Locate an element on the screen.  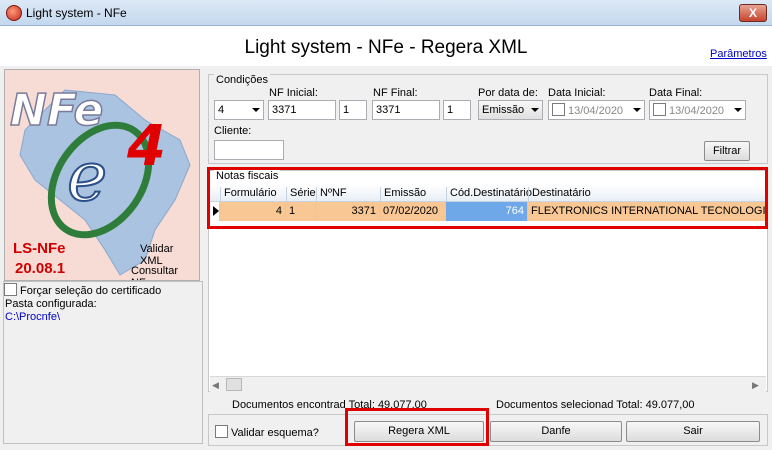
version-digit: 4 is located at coordinates (146, 146).